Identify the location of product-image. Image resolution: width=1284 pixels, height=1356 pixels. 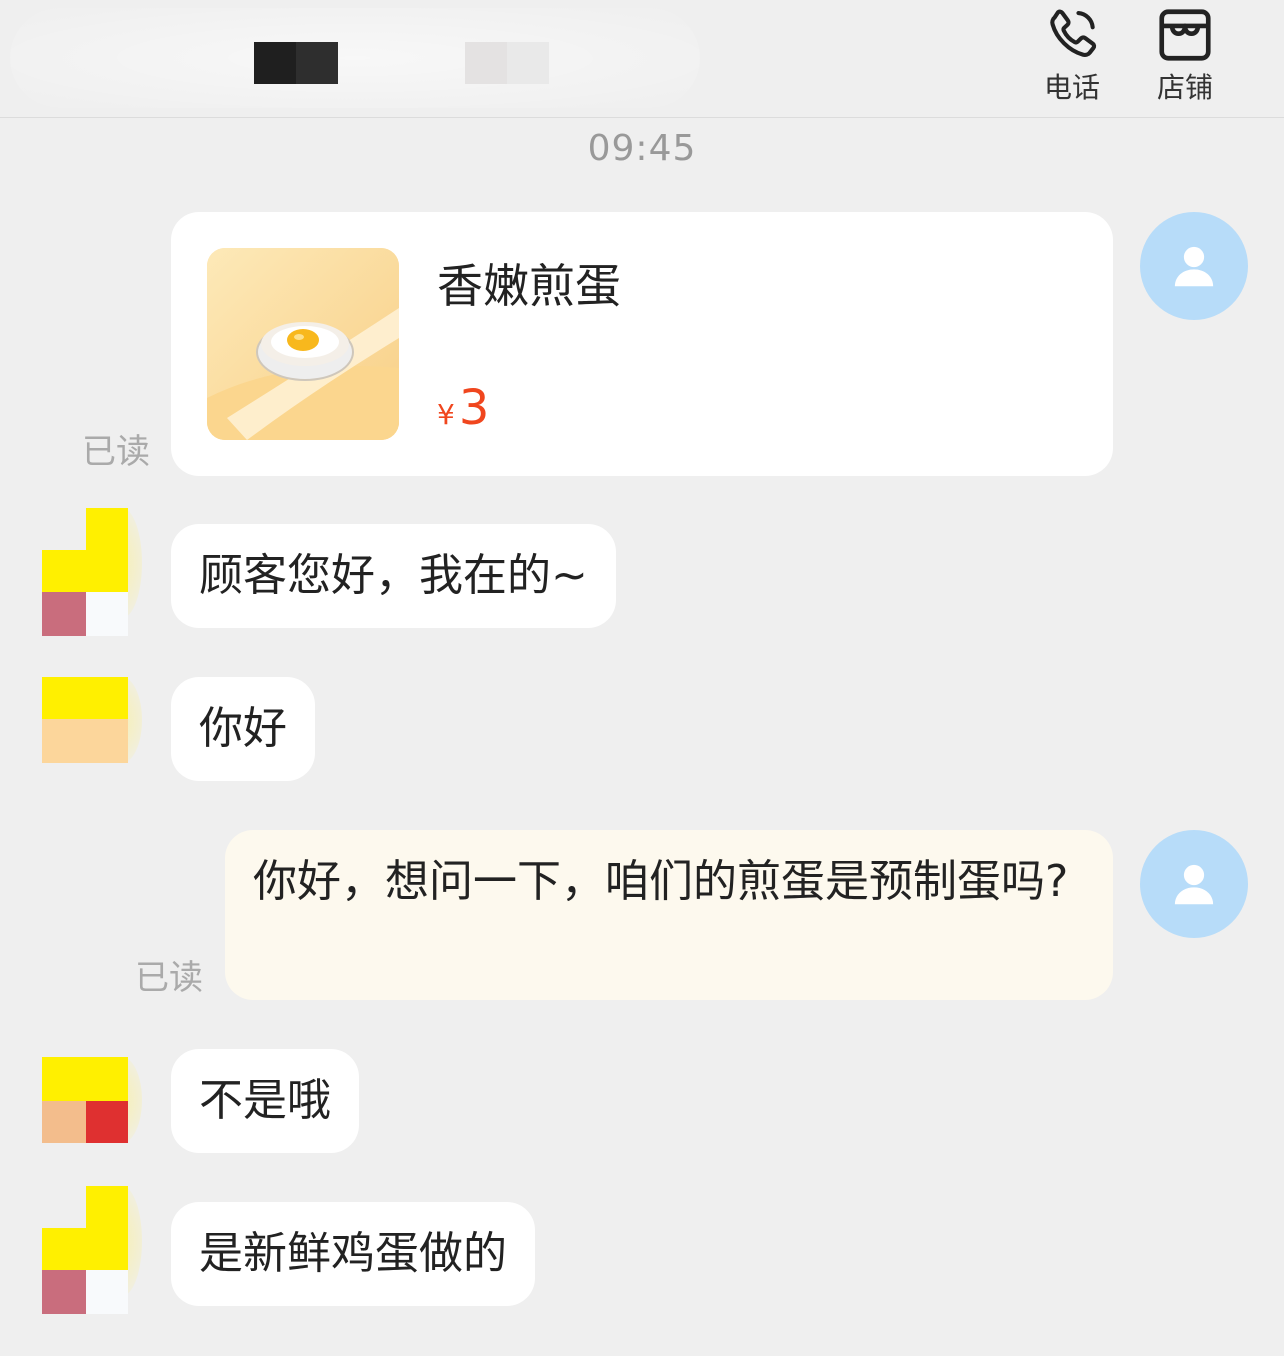
(303, 344).